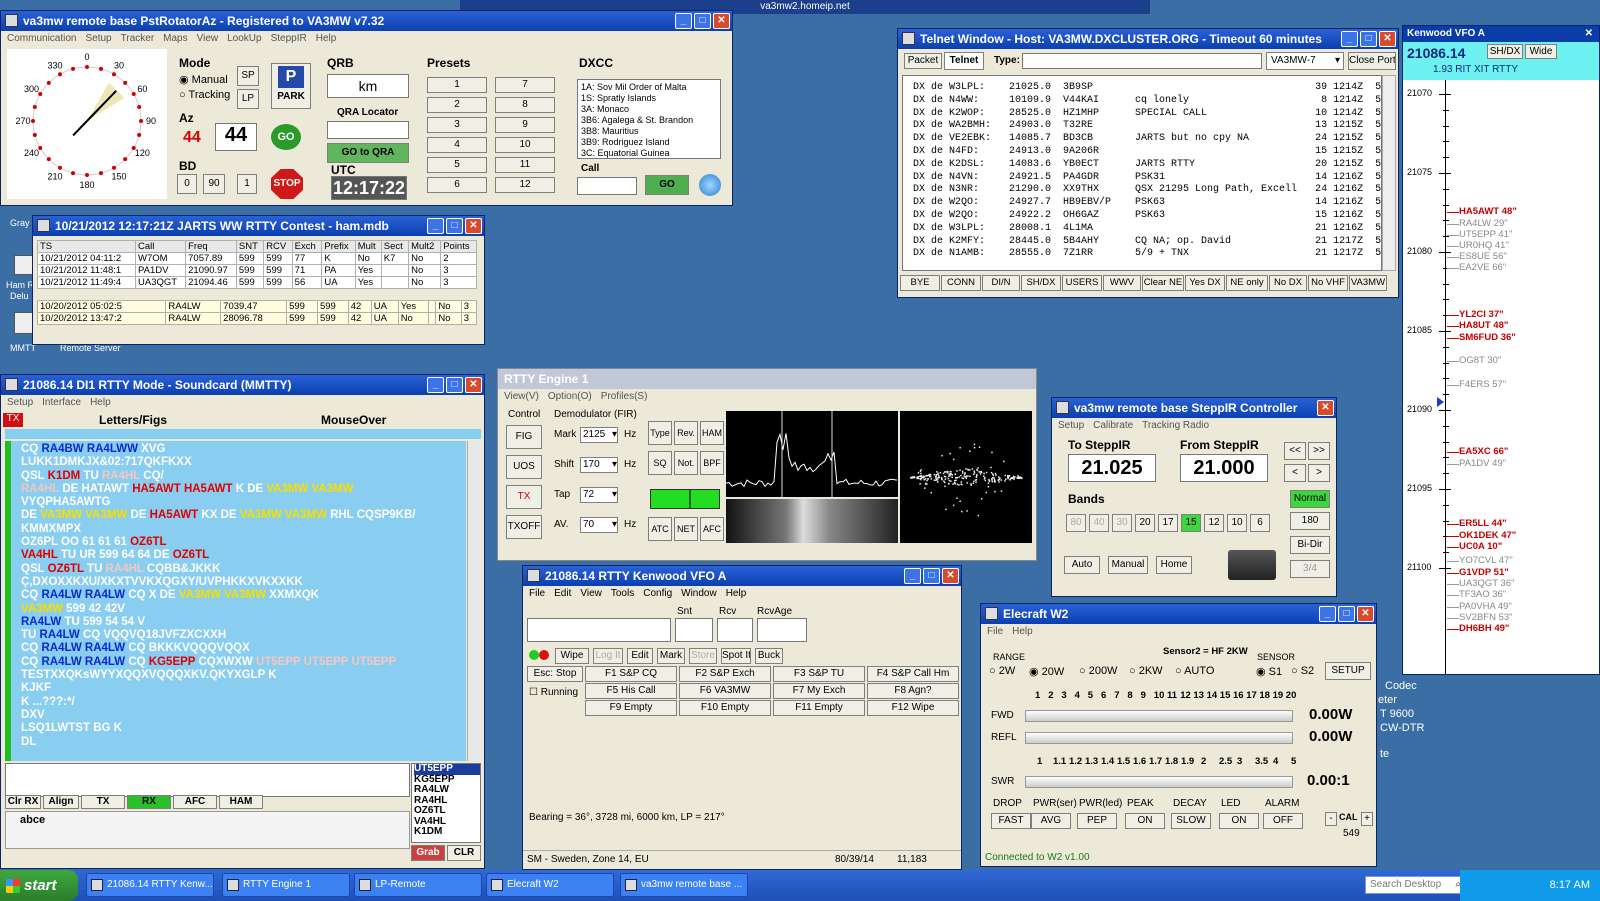 The height and width of the screenshot is (901, 1600). What do you see at coordinates (1191, 523) in the screenshot?
I see `band-15-button: 15` at bounding box center [1191, 523].